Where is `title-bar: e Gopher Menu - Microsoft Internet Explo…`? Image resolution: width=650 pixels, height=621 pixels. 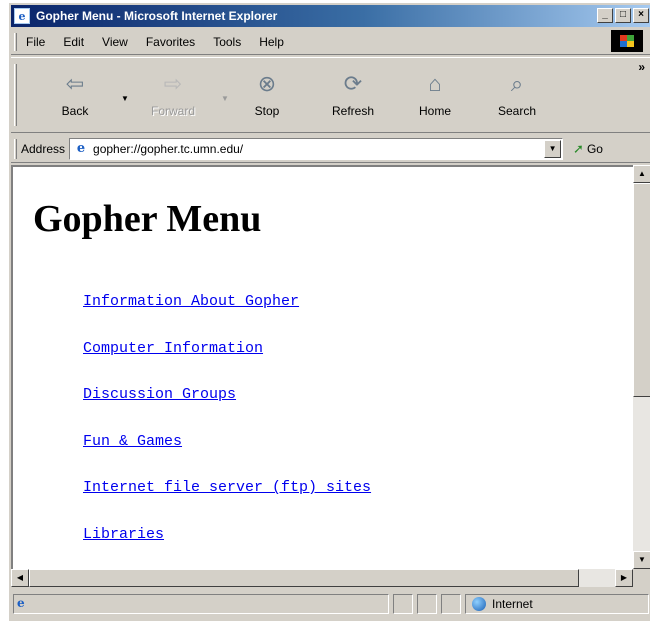
title-bar: e Gopher Menu - Microsoft Internet Explo… is located at coordinates (330, 16).